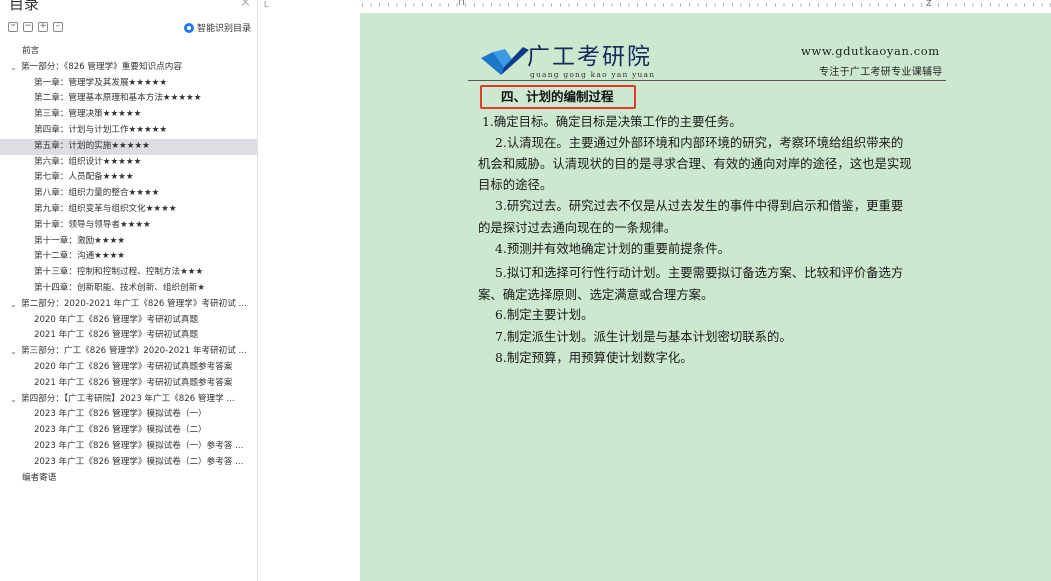  I want to click on body-line: 的是探讨过去通向现在的一条规律。, so click(577, 227).